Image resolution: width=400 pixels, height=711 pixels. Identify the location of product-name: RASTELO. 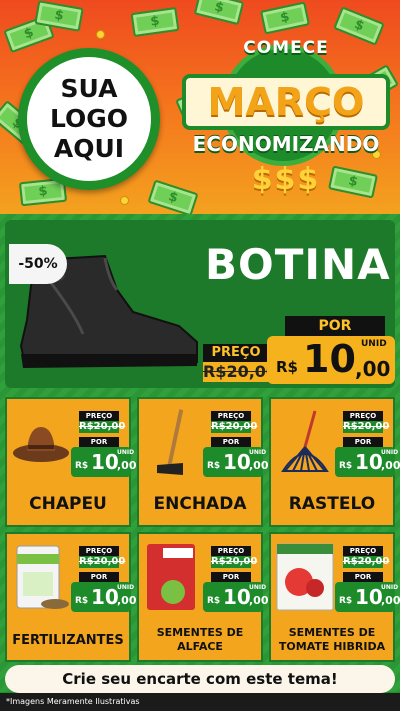
(332, 504).